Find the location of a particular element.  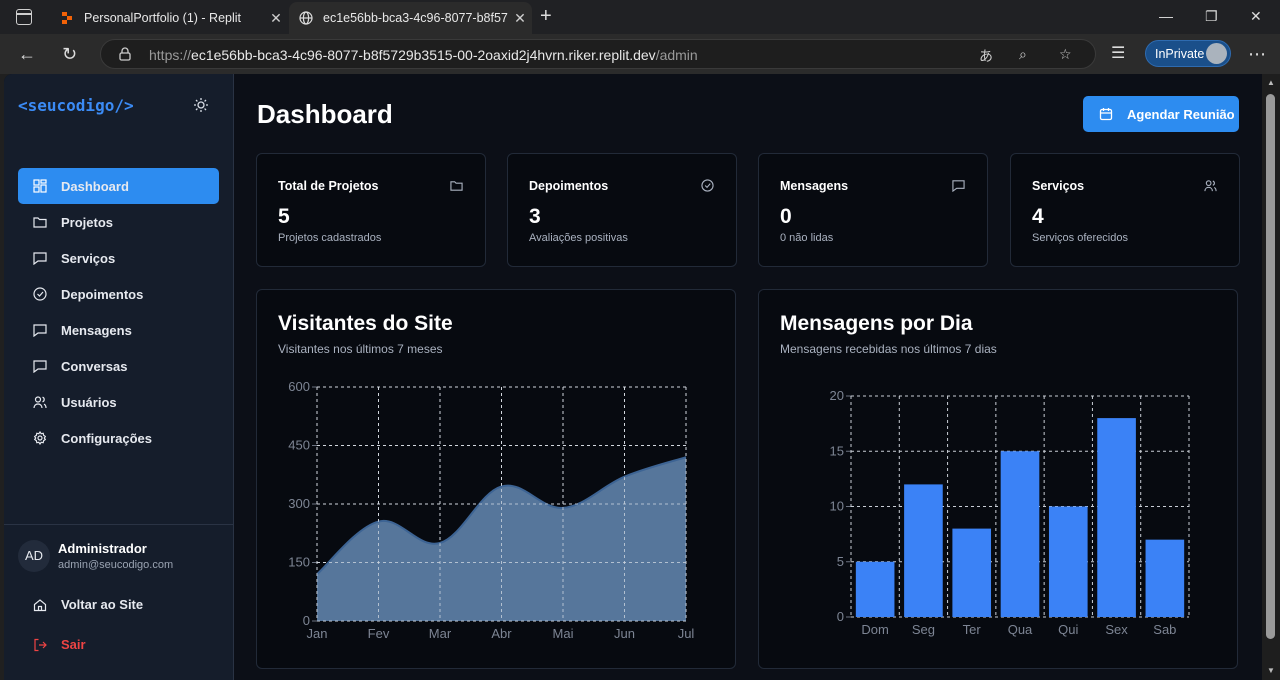

logout-link: Sair is located at coordinates (59, 644).